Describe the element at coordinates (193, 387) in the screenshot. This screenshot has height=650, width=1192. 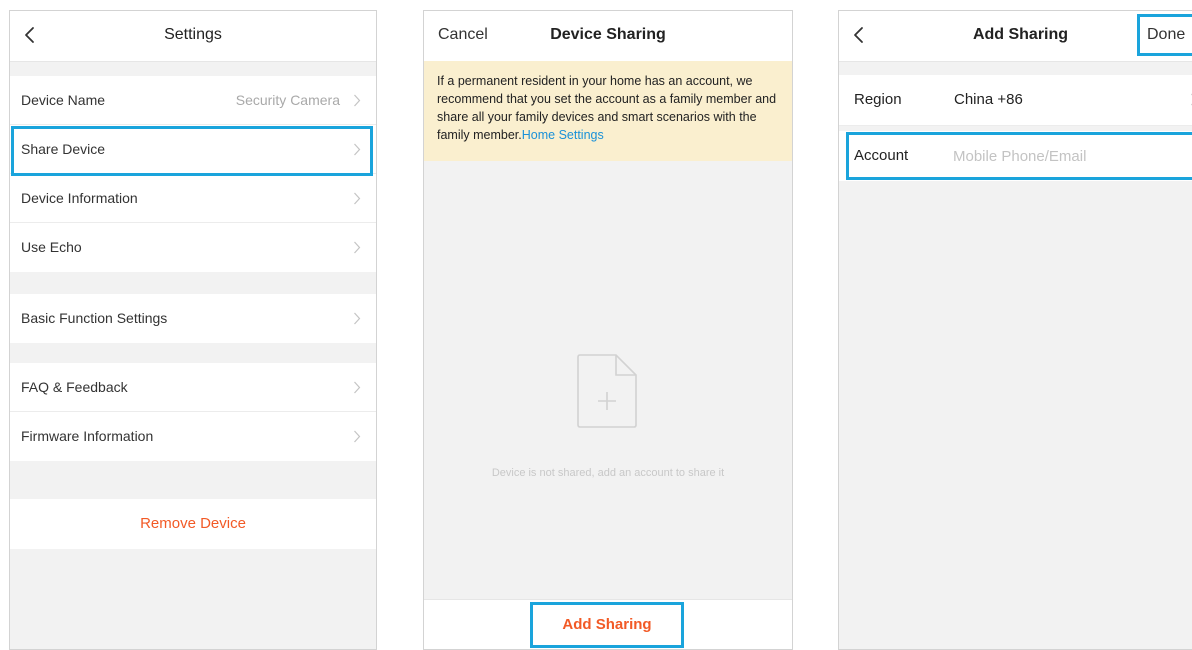
I see `settings-item-faq-feedback: FAQ & Feedback` at that location.